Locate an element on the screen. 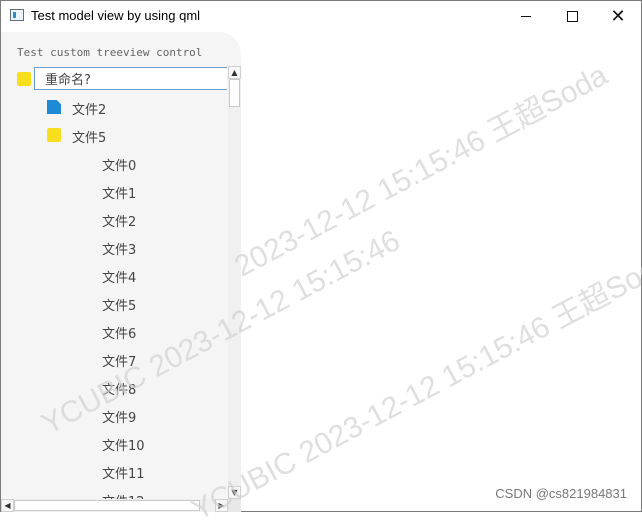 The width and height of the screenshot is (642, 529). tree-row-file5b: 文件5 is located at coordinates (114, 304).